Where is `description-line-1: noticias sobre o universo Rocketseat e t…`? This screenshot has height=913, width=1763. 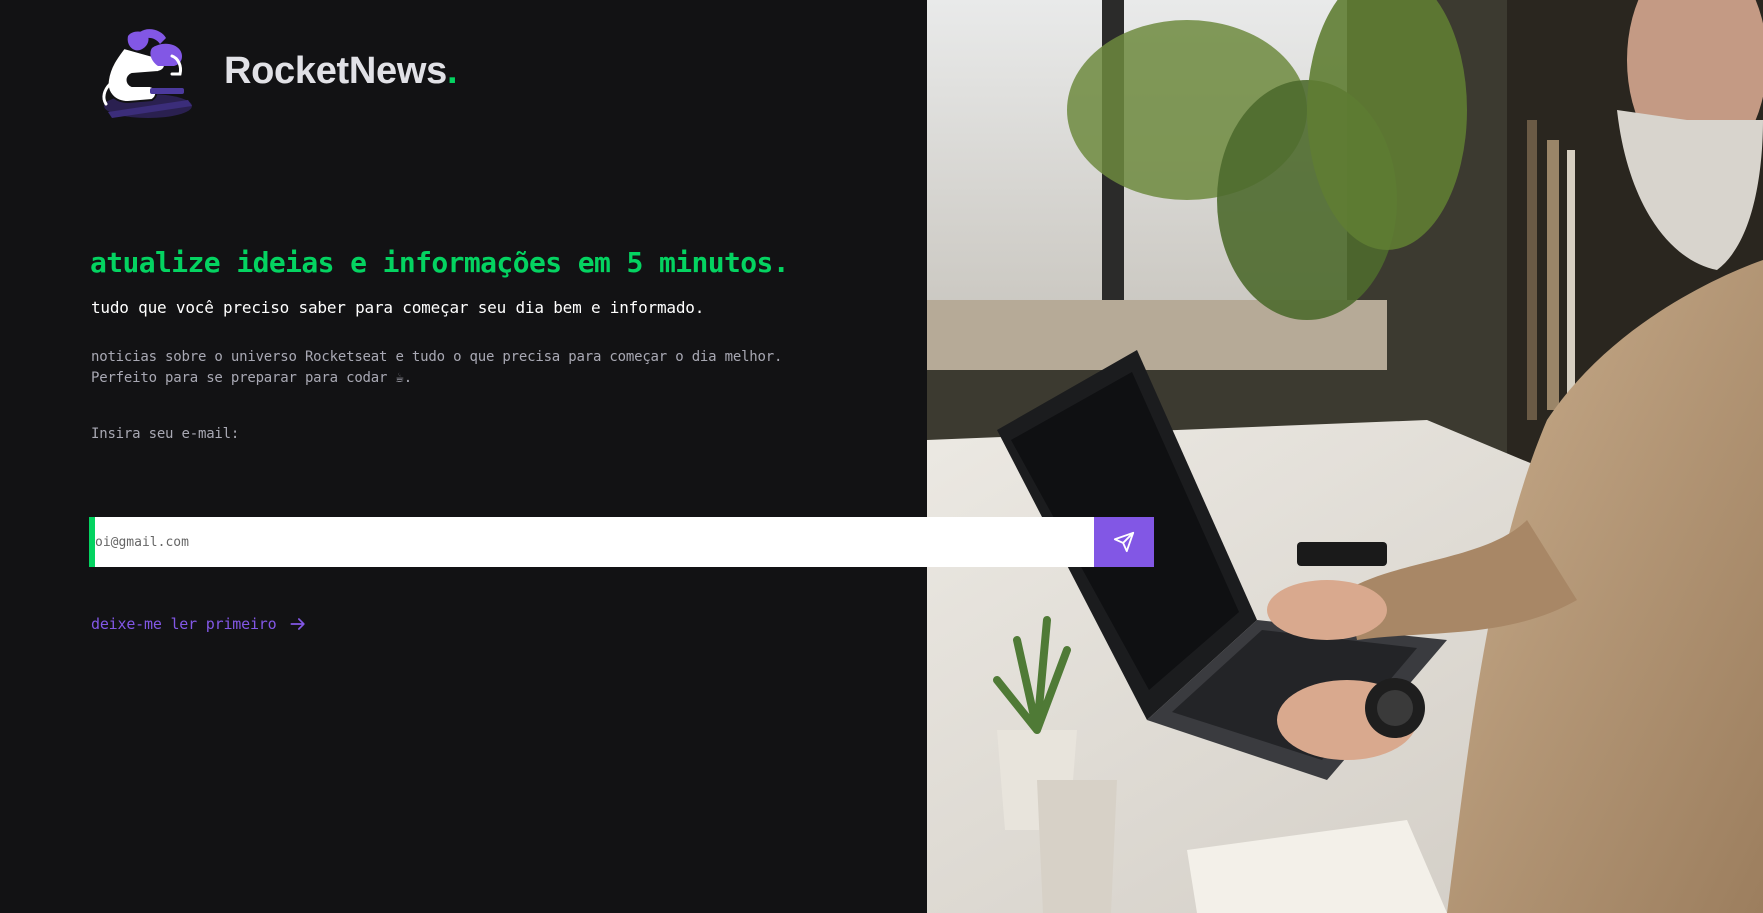 description-line-1: noticias sobre o universo Rocketseat e t… is located at coordinates (437, 357).